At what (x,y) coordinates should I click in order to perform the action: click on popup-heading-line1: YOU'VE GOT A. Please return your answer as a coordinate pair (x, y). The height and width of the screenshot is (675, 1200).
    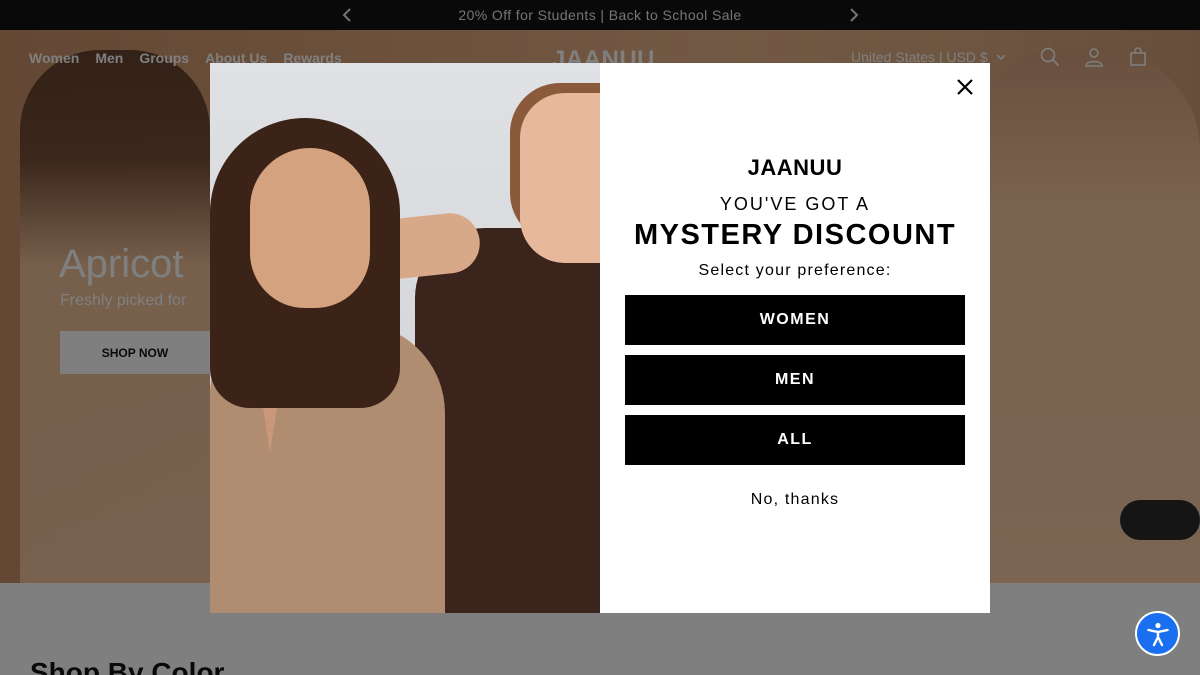
    Looking at the image, I should click on (795, 204).